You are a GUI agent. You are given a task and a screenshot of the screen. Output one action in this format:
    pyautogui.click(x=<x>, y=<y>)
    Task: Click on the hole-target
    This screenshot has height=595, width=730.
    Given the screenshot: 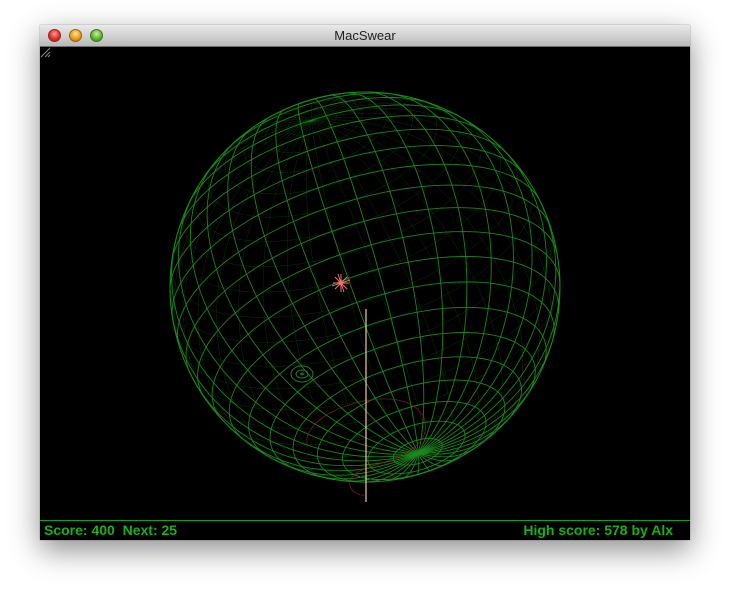 What is the action you would take?
    pyautogui.click(x=302, y=374)
    